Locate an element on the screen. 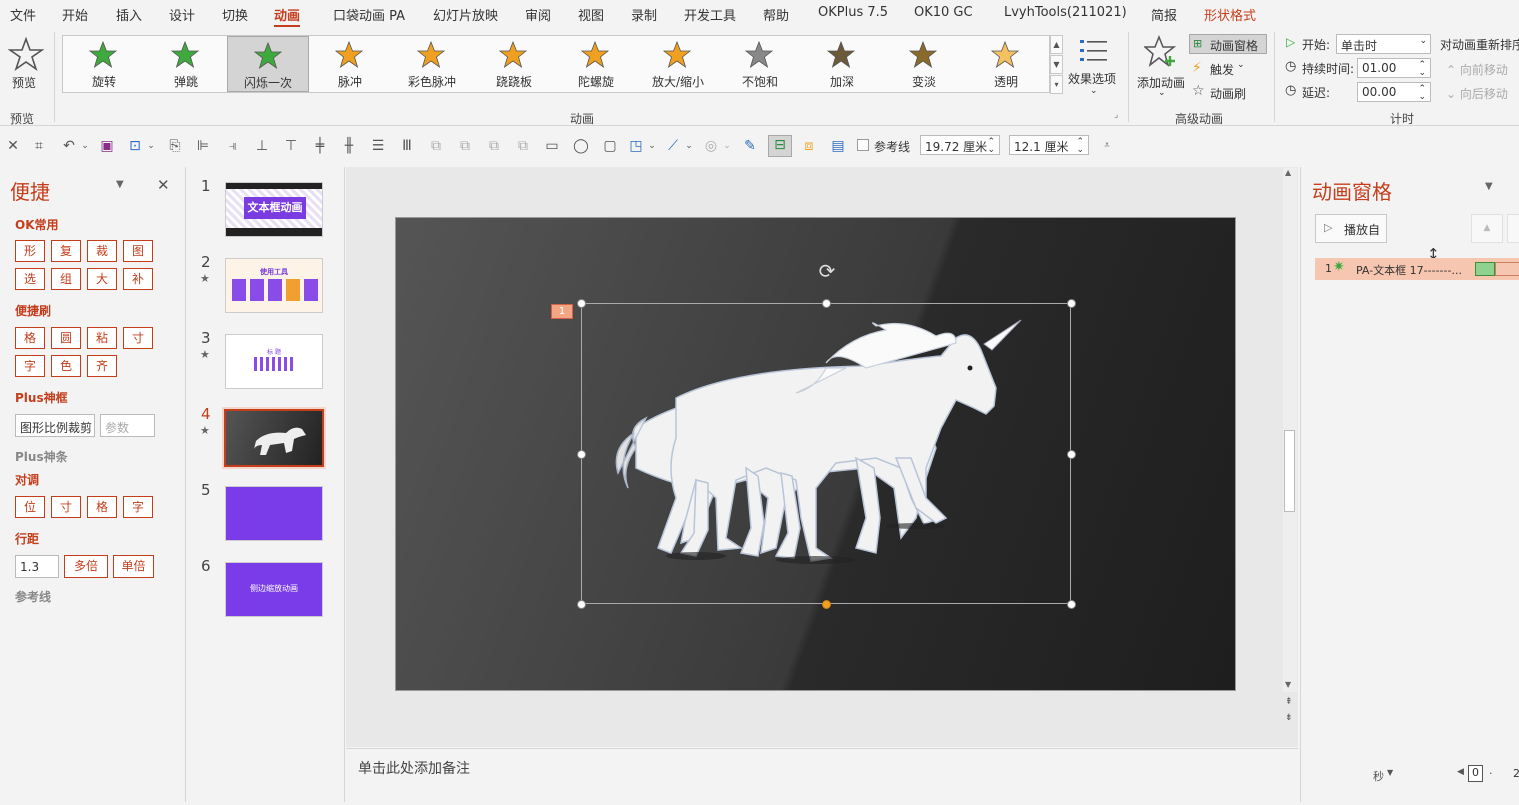 Image resolution: width=1519 pixels, height=805 pixels. prev-slide-icon: ⇞ is located at coordinates (1289, 702).